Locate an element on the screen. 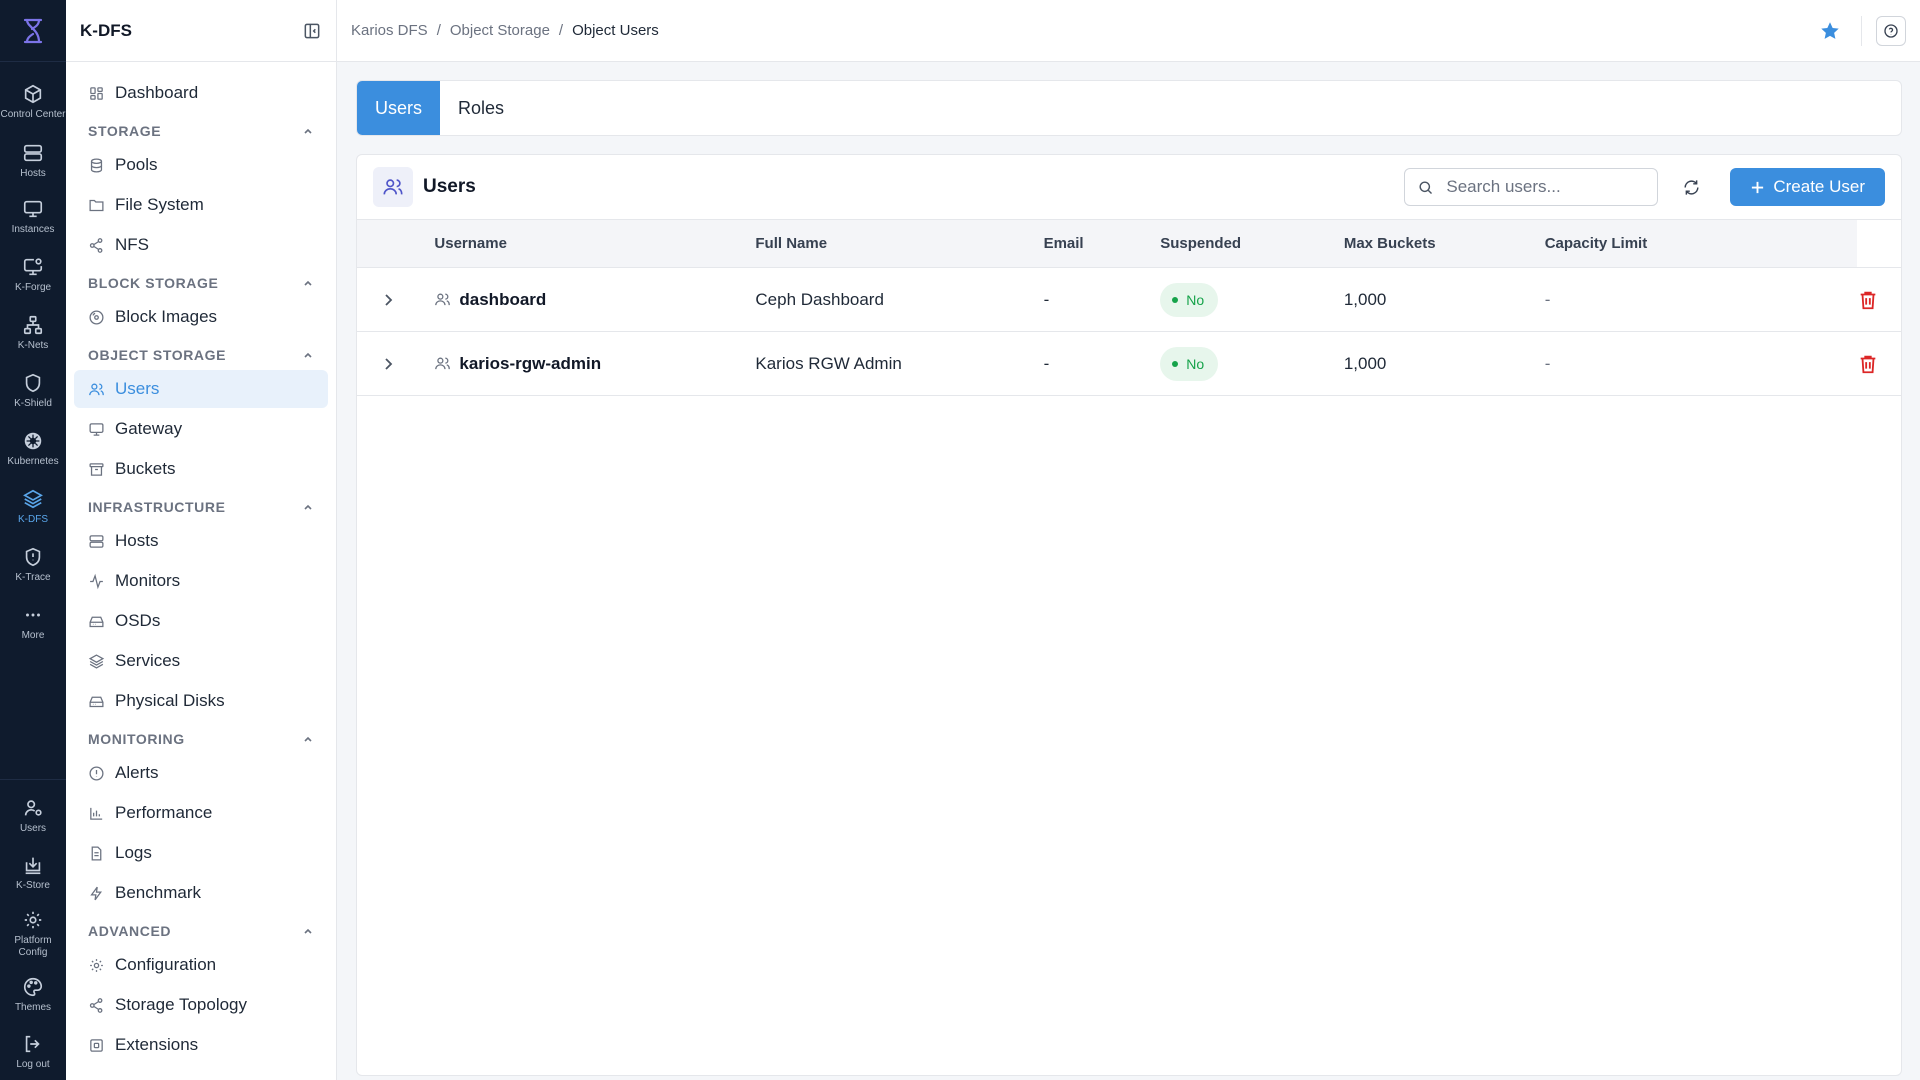  suspended-cell: No is located at coordinates (1252, 364).